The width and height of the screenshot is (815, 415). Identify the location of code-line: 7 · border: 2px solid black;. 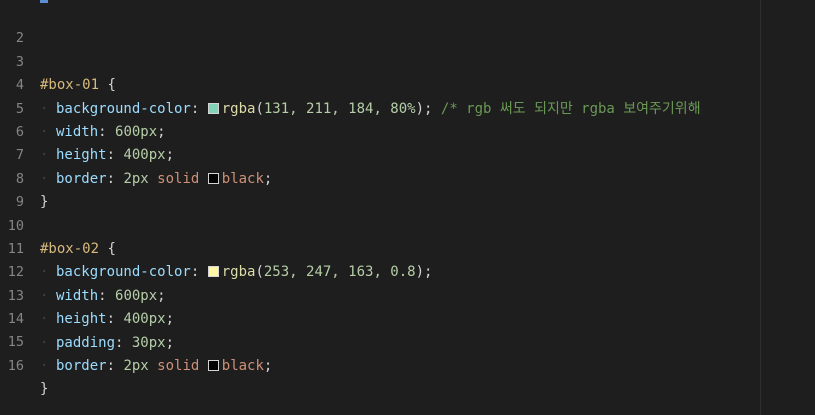
(380, 153).